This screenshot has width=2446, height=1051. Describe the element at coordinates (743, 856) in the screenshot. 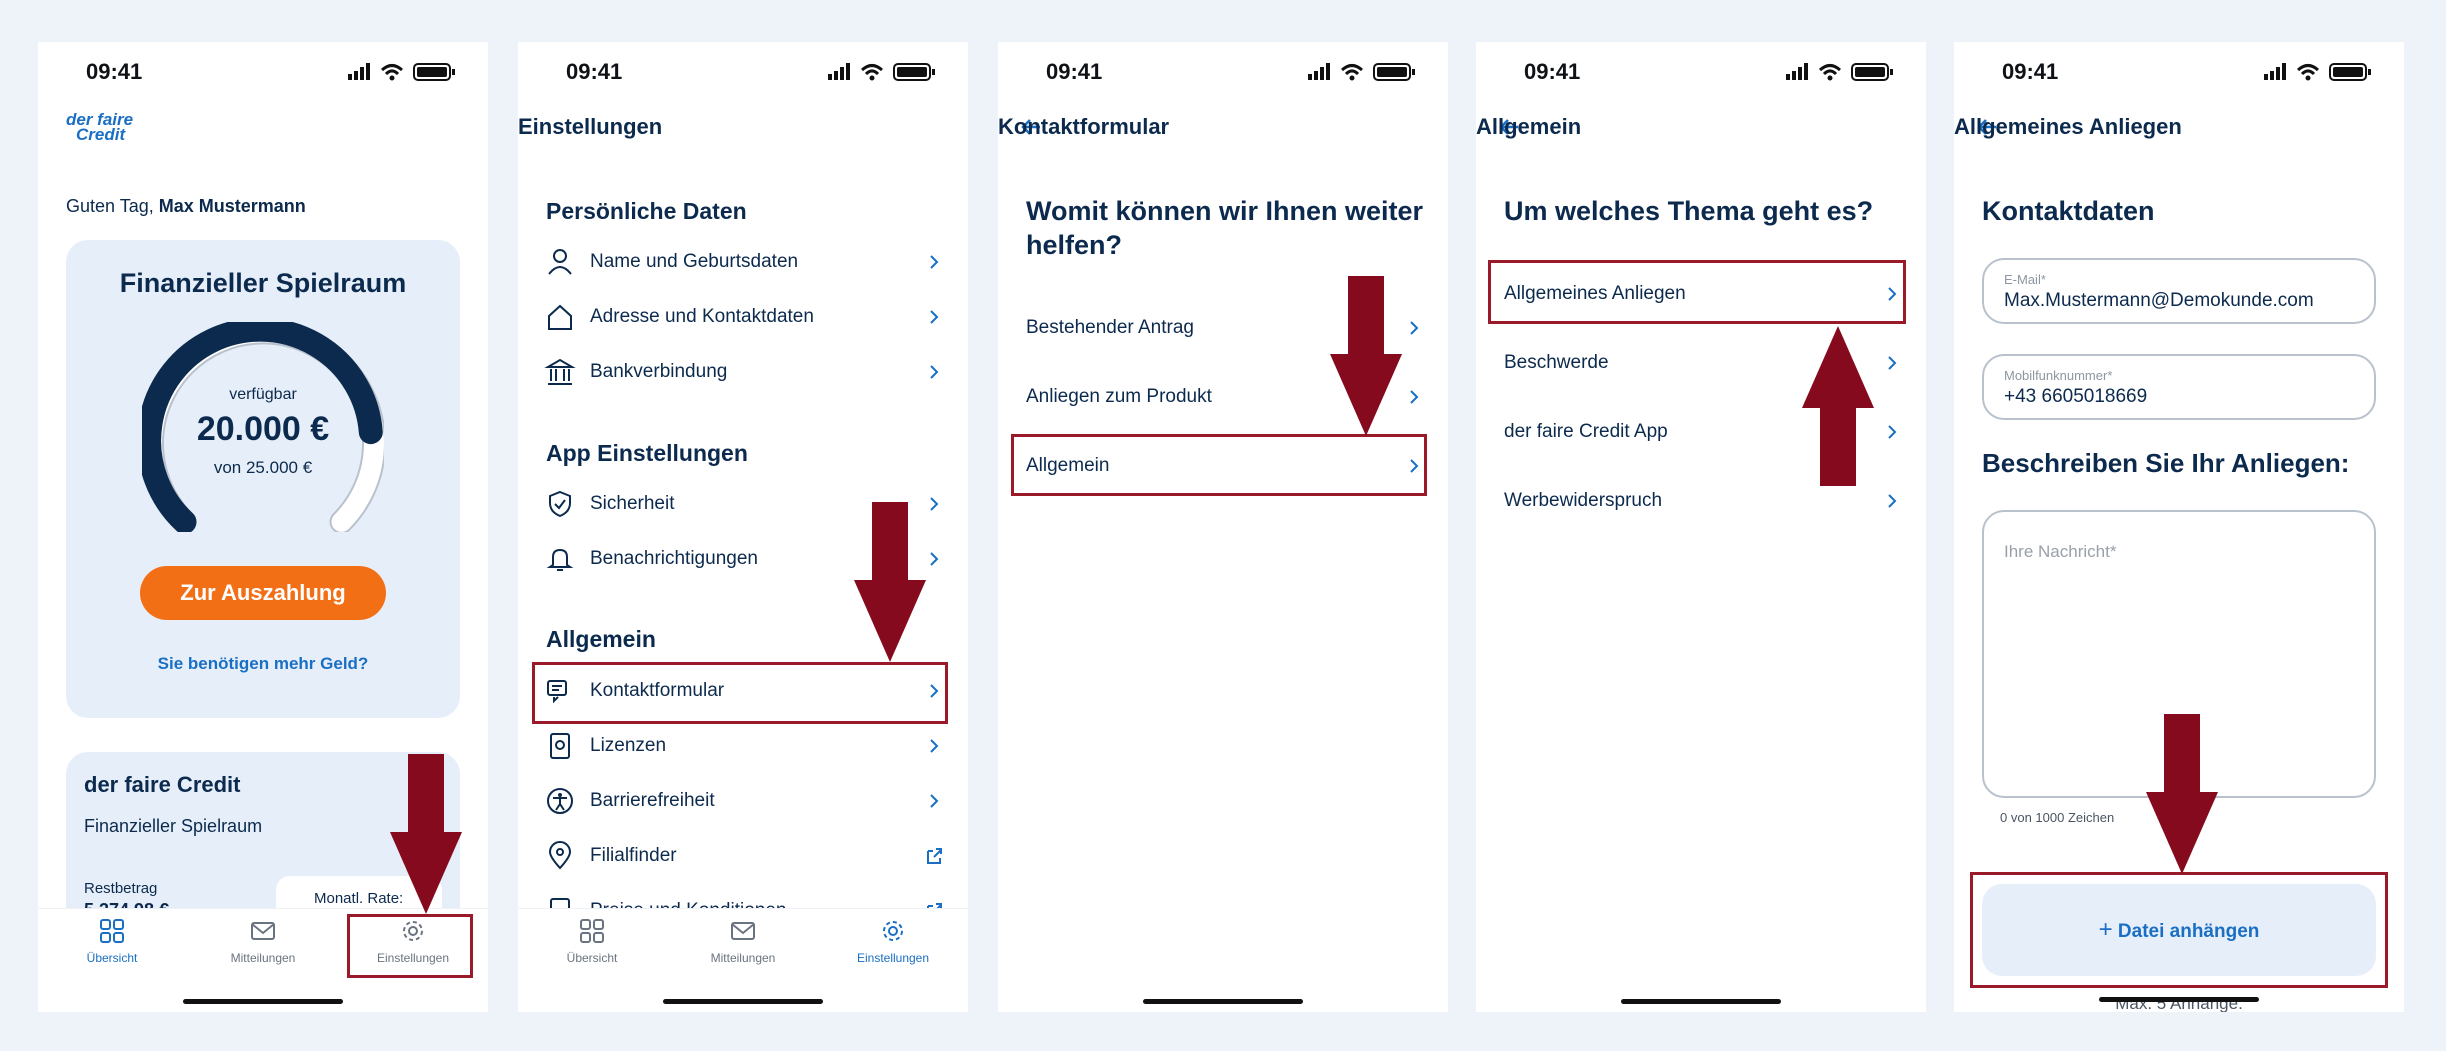

I see `settings-item-branch-finder: Filialfinder` at that location.